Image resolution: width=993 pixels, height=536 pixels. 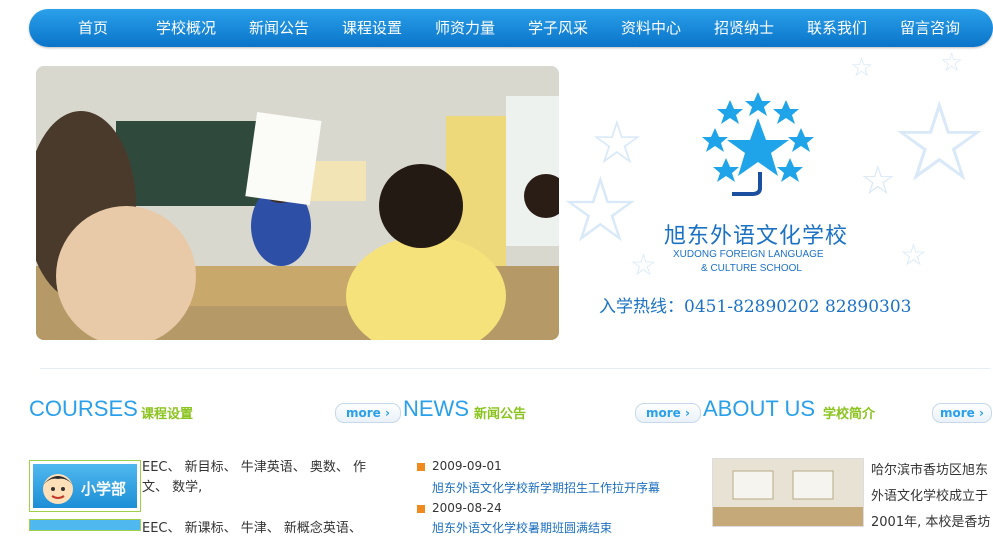 What do you see at coordinates (751, 268) in the screenshot?
I see `school-name-en-line2: & CULTURE SCHOOL` at bounding box center [751, 268].